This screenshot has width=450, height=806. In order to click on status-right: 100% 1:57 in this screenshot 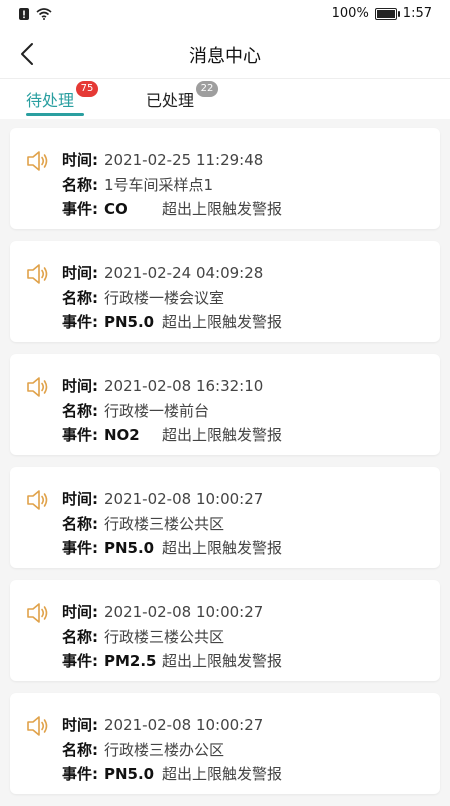, I will do `click(382, 13)`.